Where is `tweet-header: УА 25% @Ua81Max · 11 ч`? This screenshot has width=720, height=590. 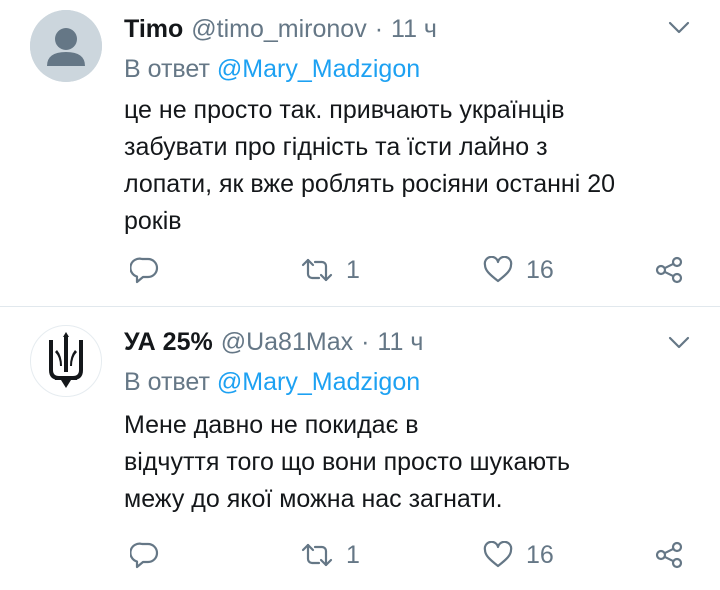
tweet-header: УА 25% @Ua81Max · 11 ч is located at coordinates (273, 342).